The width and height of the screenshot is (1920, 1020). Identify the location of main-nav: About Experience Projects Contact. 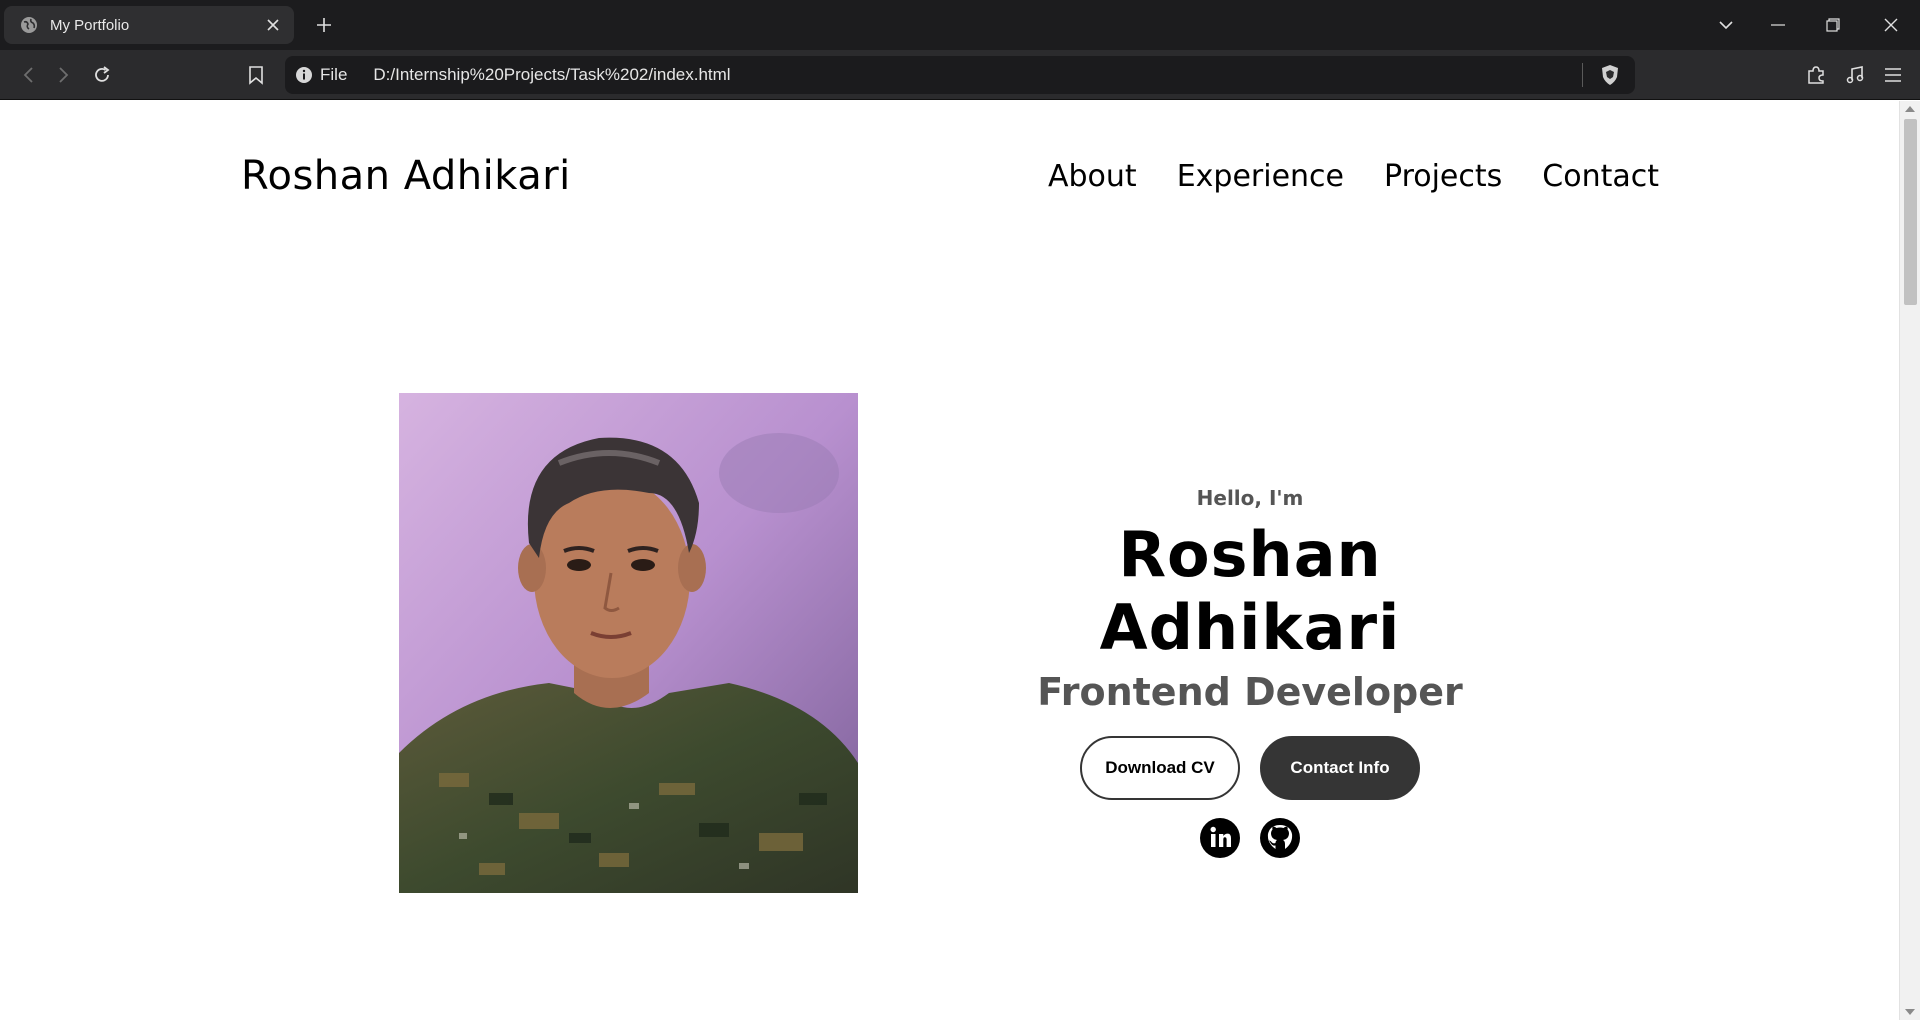
(1353, 176).